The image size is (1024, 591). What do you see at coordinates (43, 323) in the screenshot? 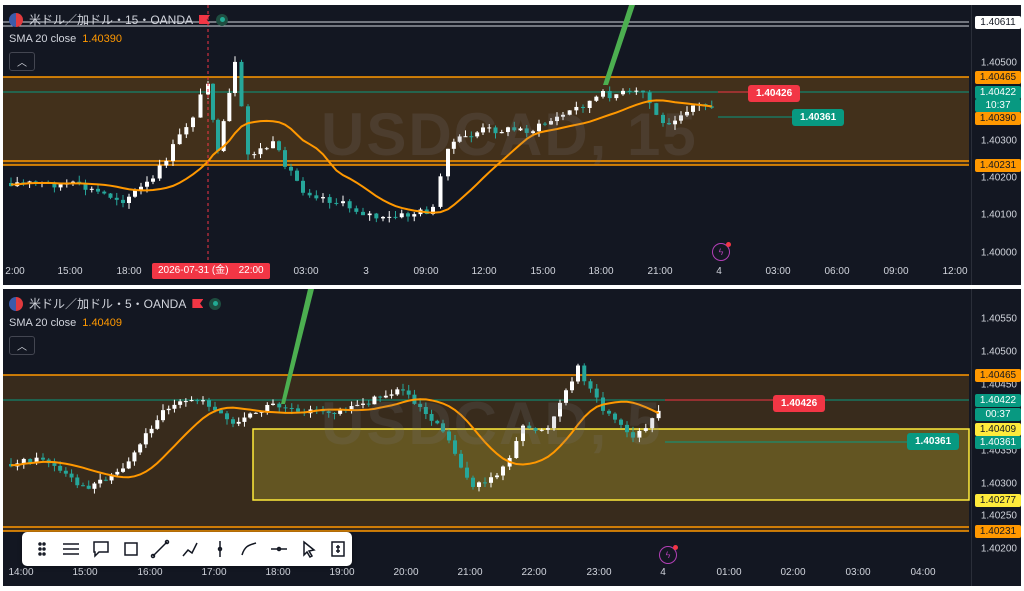
I see `indicator-label: SMA 20 close` at bounding box center [43, 323].